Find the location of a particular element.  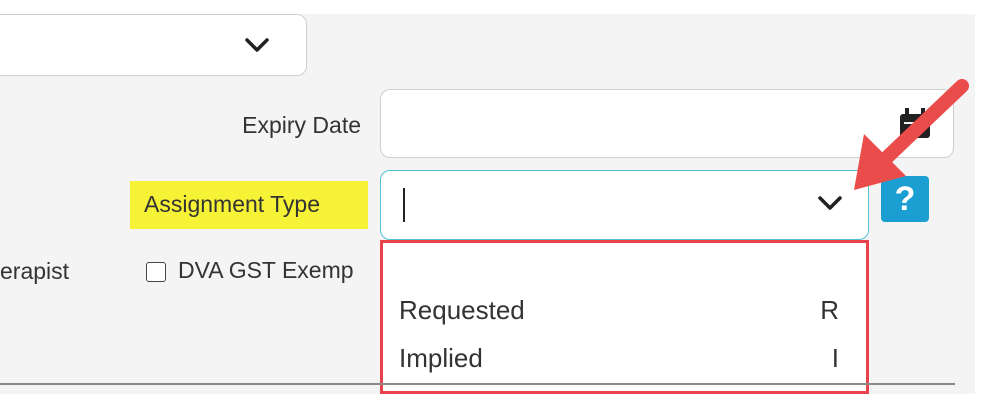

dva-gst-exempt-checkbox is located at coordinates (156, 272).